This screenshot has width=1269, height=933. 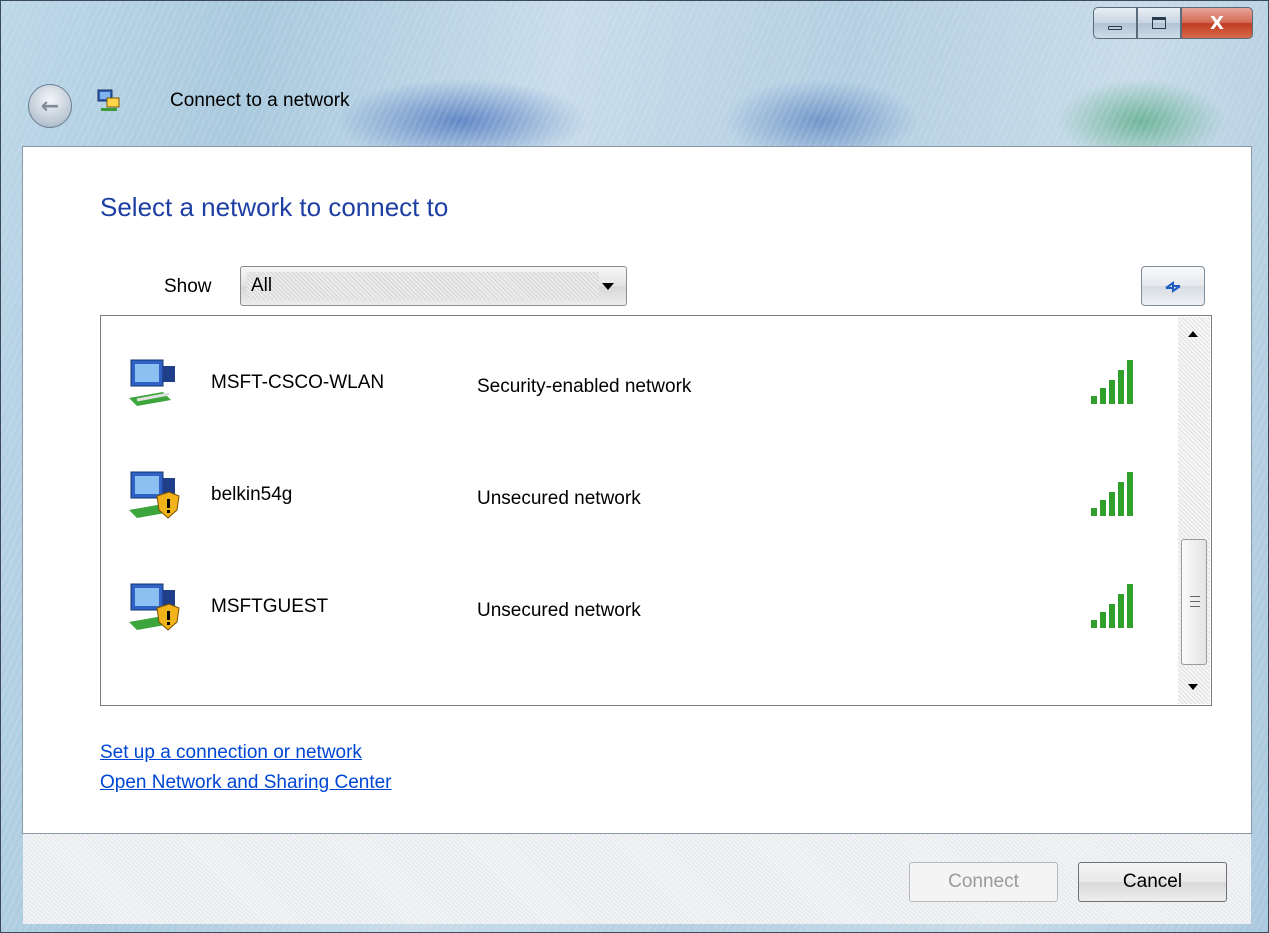 I want to click on window-title: Connect to a network, so click(x=260, y=100).